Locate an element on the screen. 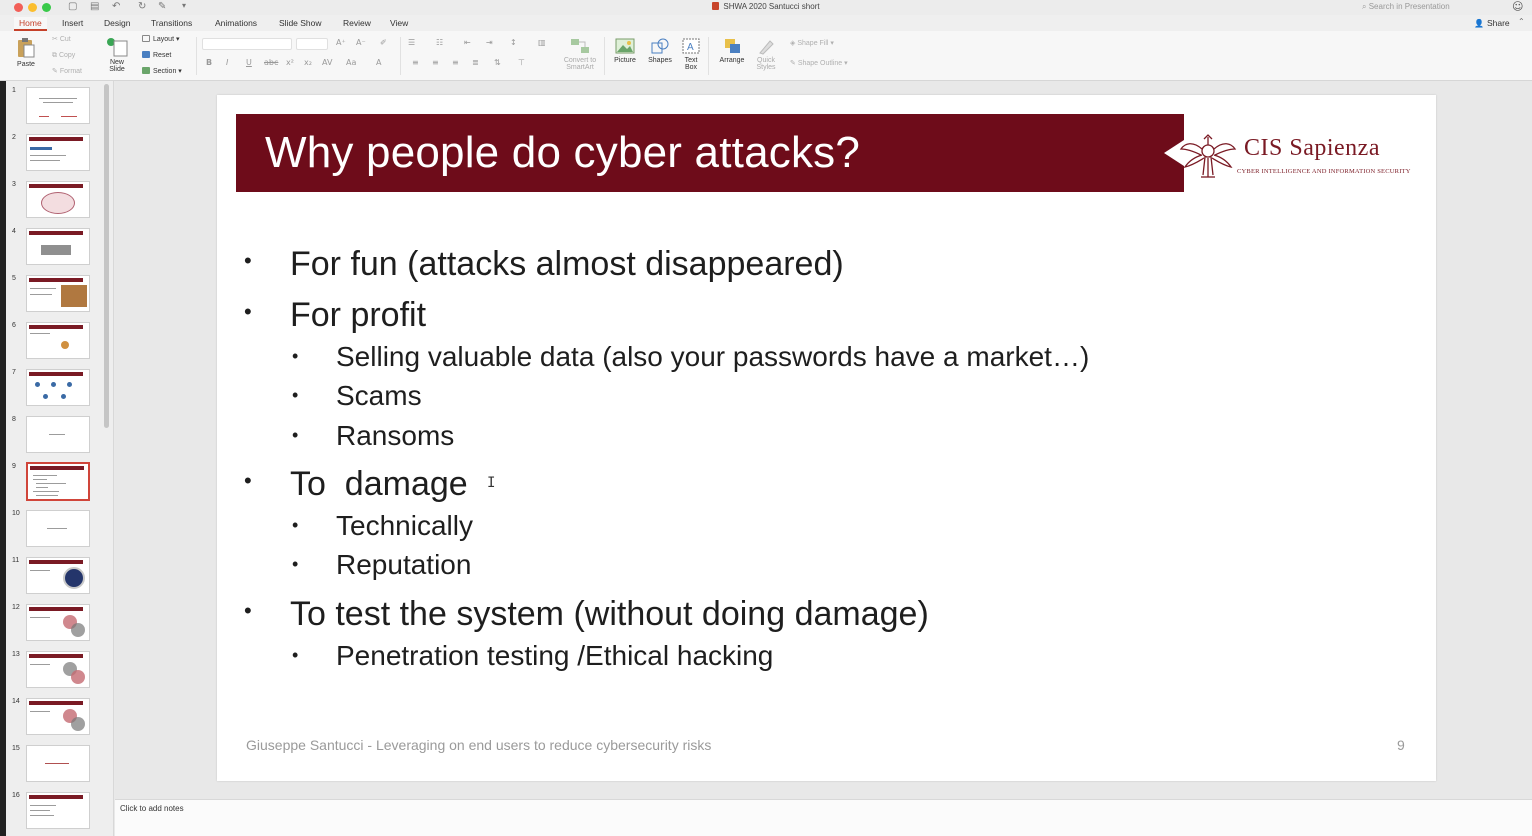 This screenshot has height=836, width=1532. arrange-button: Arrange is located at coordinates (732, 50).